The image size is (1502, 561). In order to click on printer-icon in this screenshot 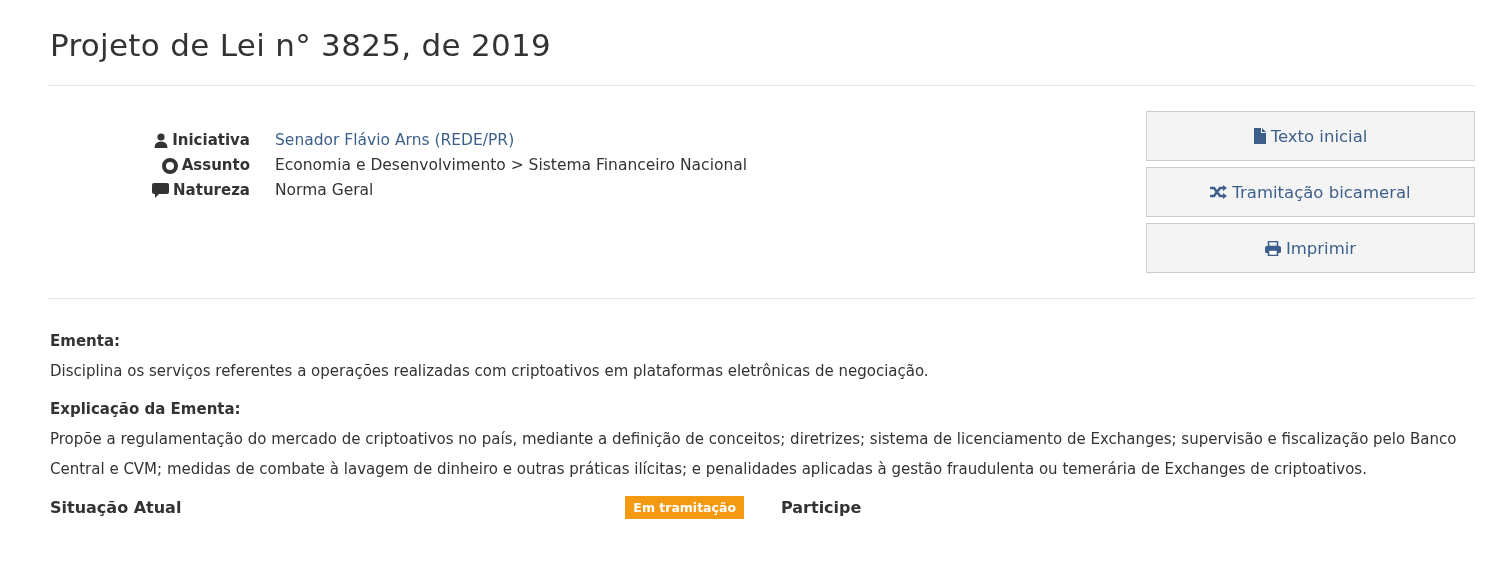, I will do `click(1272, 248)`.